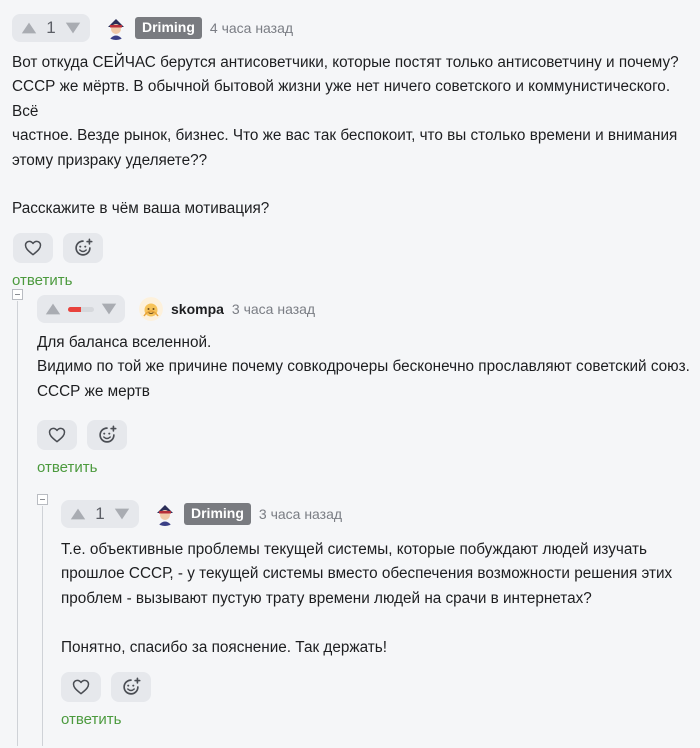 This screenshot has height=748, width=700. Describe the element at coordinates (364, 309) in the screenshot. I see `comment-header: skompa 3 часа назад` at that location.